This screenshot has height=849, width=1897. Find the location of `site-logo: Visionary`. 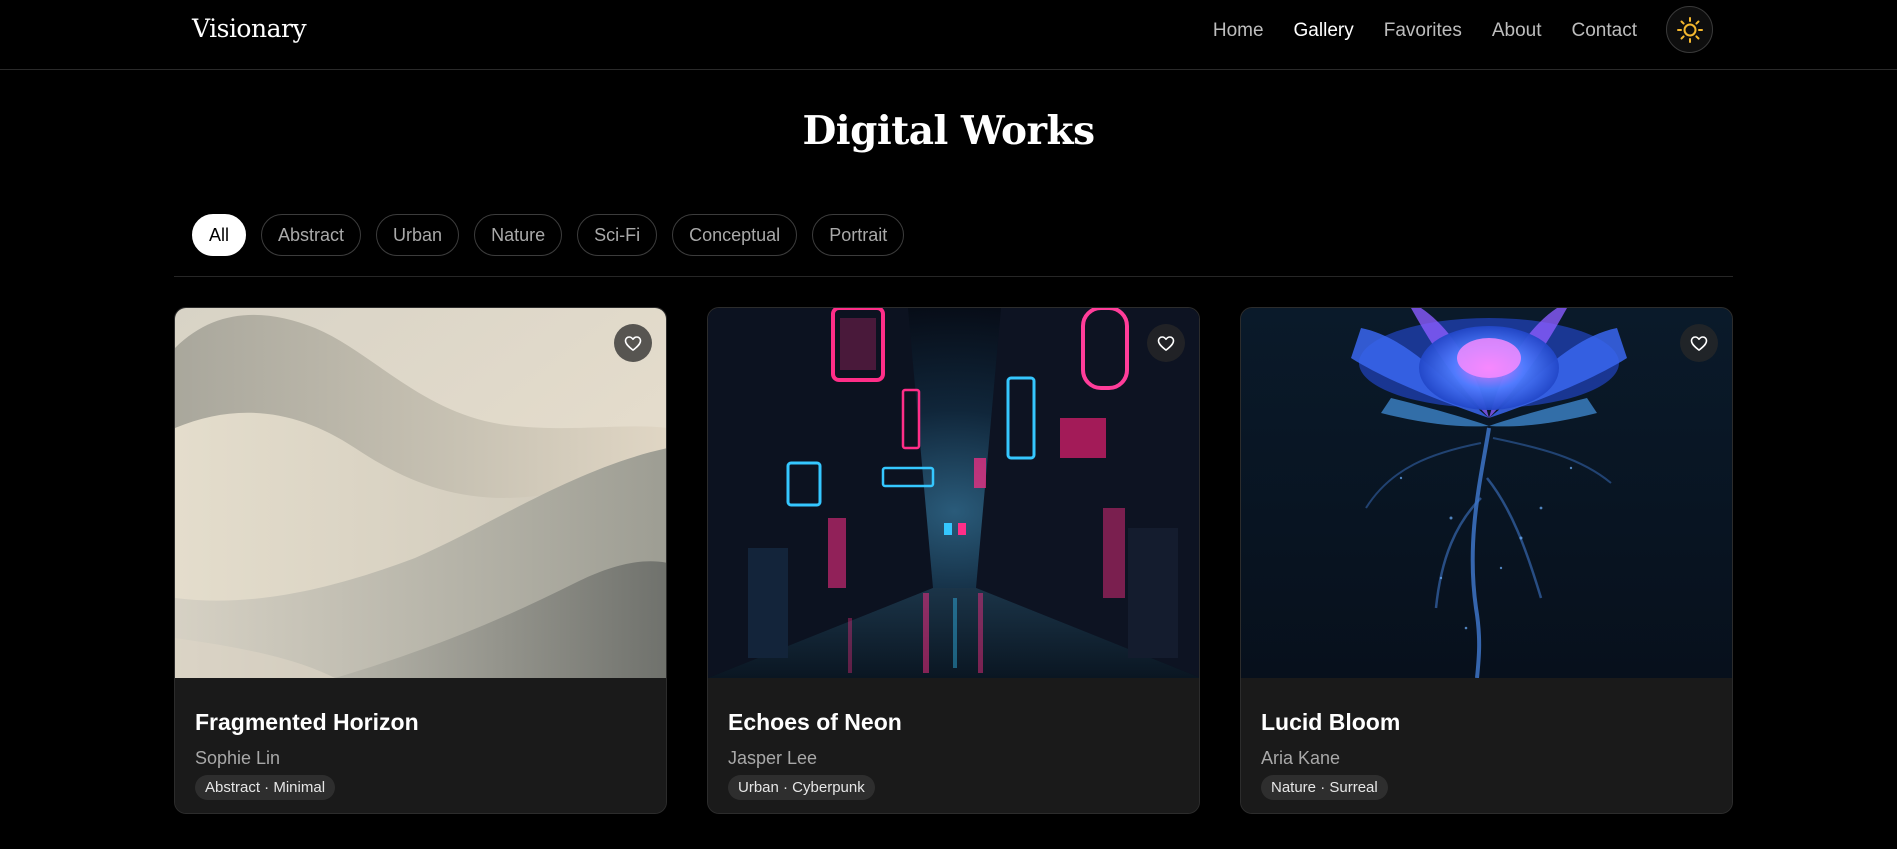

site-logo: Visionary is located at coordinates (249, 28).